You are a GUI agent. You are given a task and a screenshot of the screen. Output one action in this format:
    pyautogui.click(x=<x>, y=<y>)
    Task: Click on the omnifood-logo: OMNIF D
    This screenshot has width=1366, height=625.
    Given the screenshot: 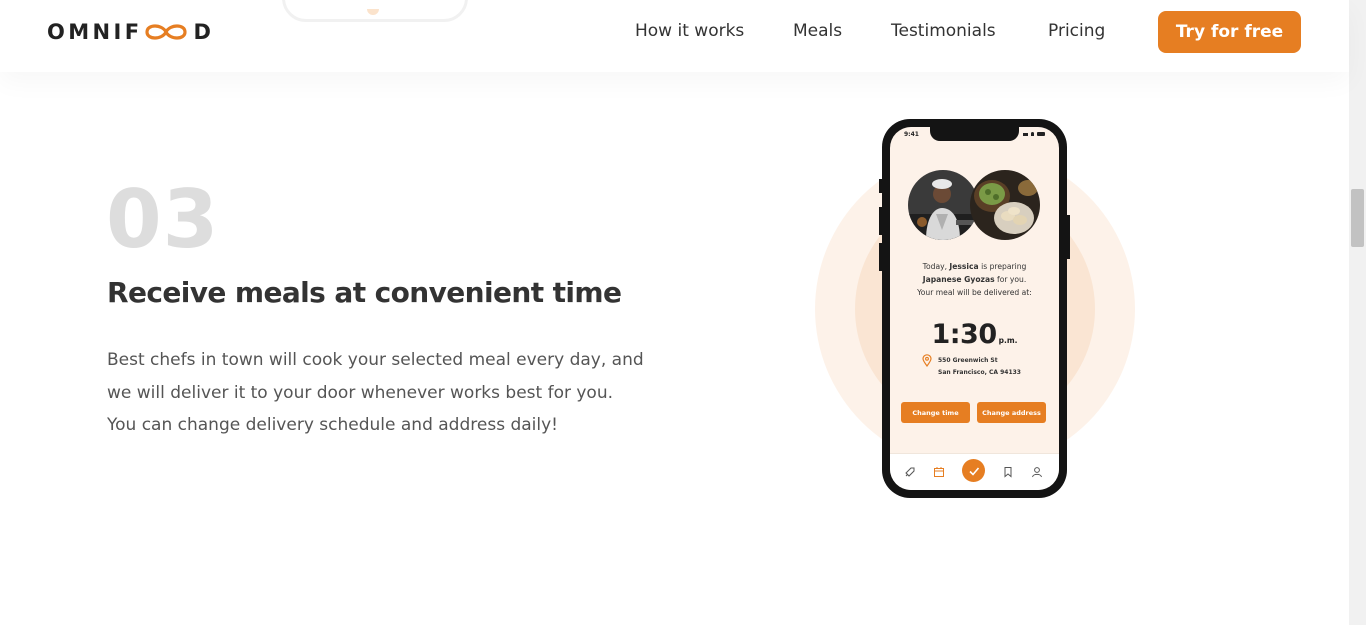 What is the action you would take?
    pyautogui.click(x=130, y=32)
    